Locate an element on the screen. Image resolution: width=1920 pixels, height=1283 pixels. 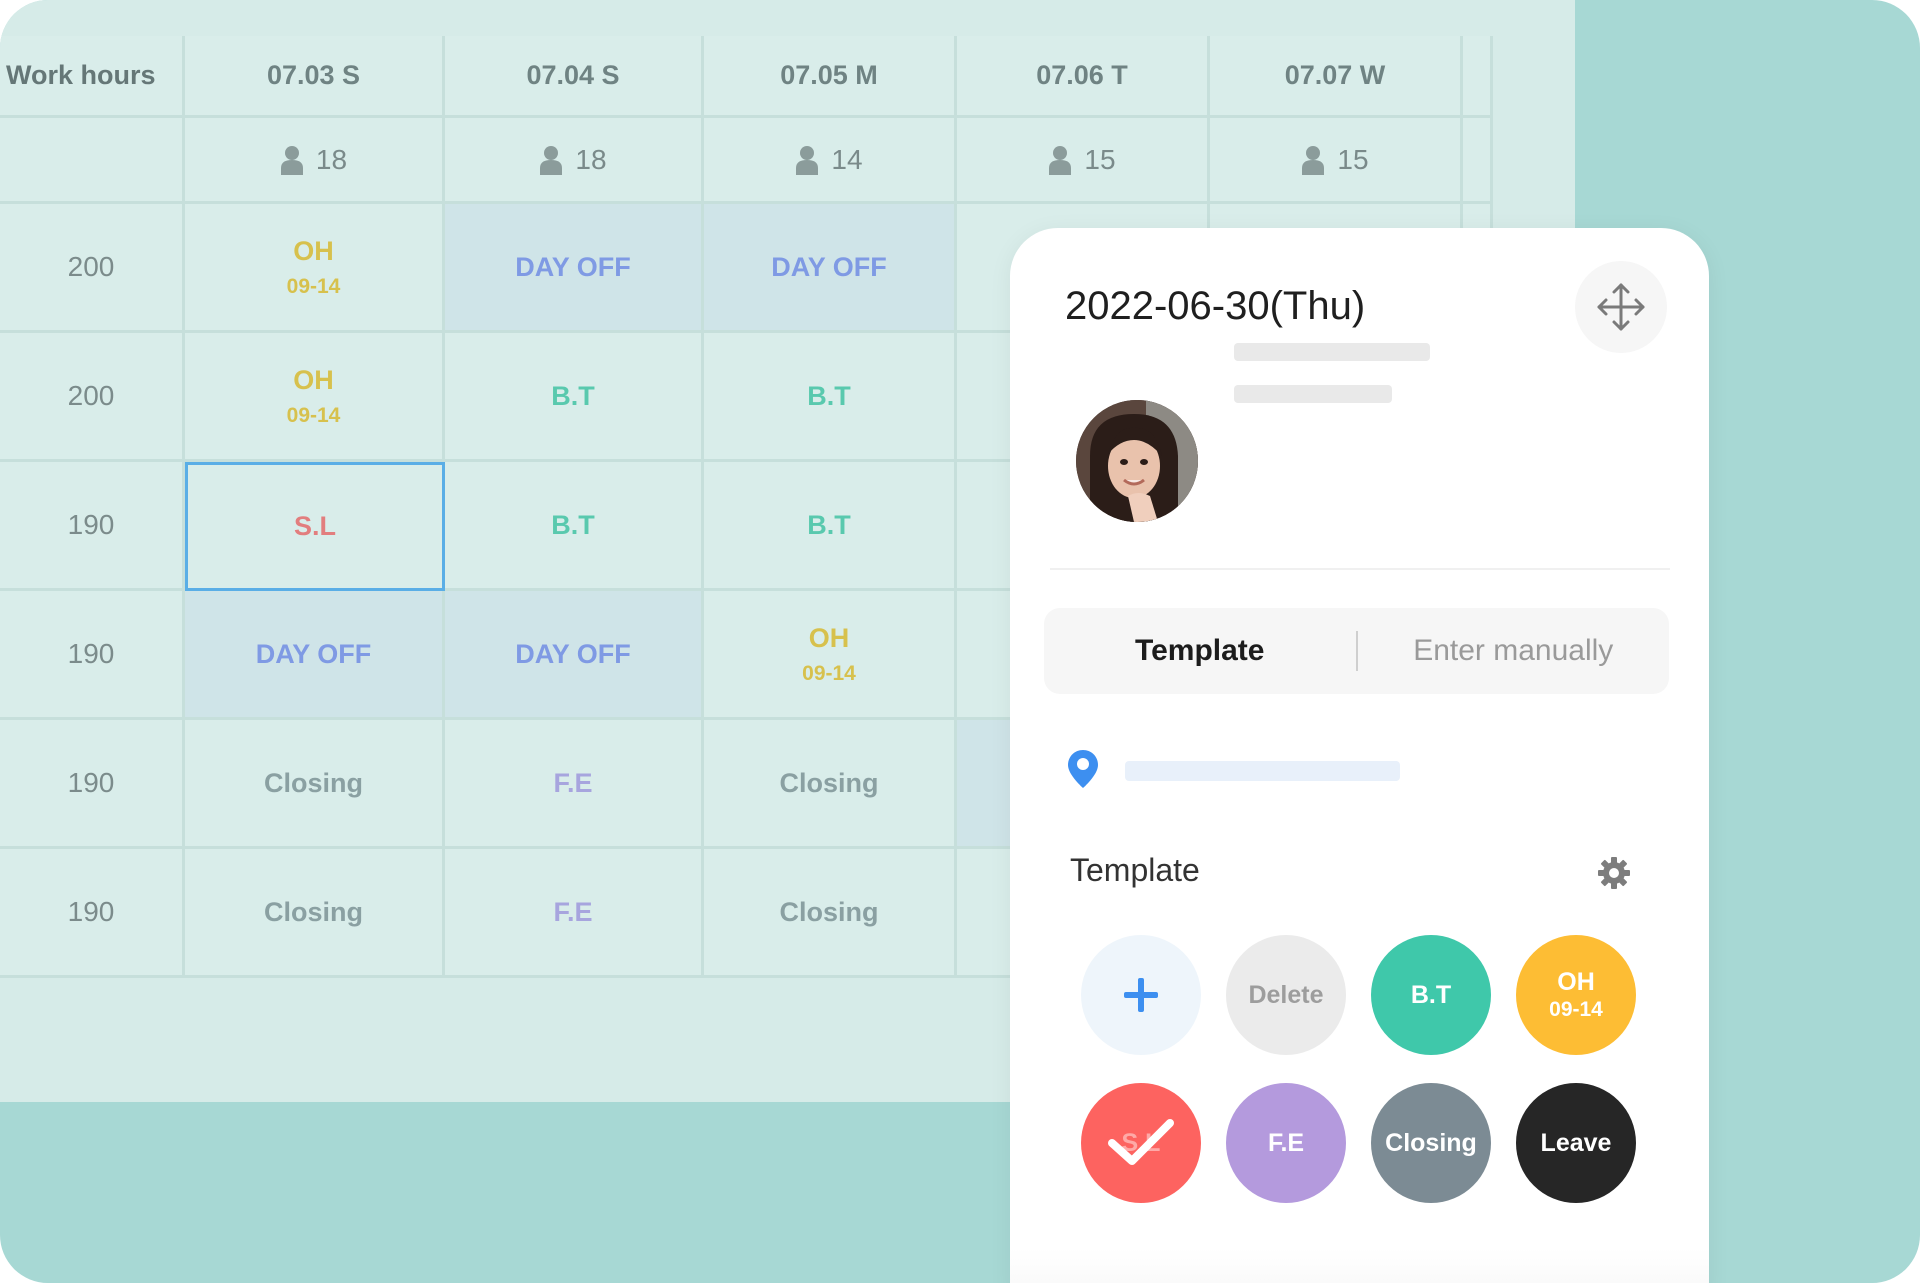
header-date: 07.04 S is located at coordinates (574, 77).